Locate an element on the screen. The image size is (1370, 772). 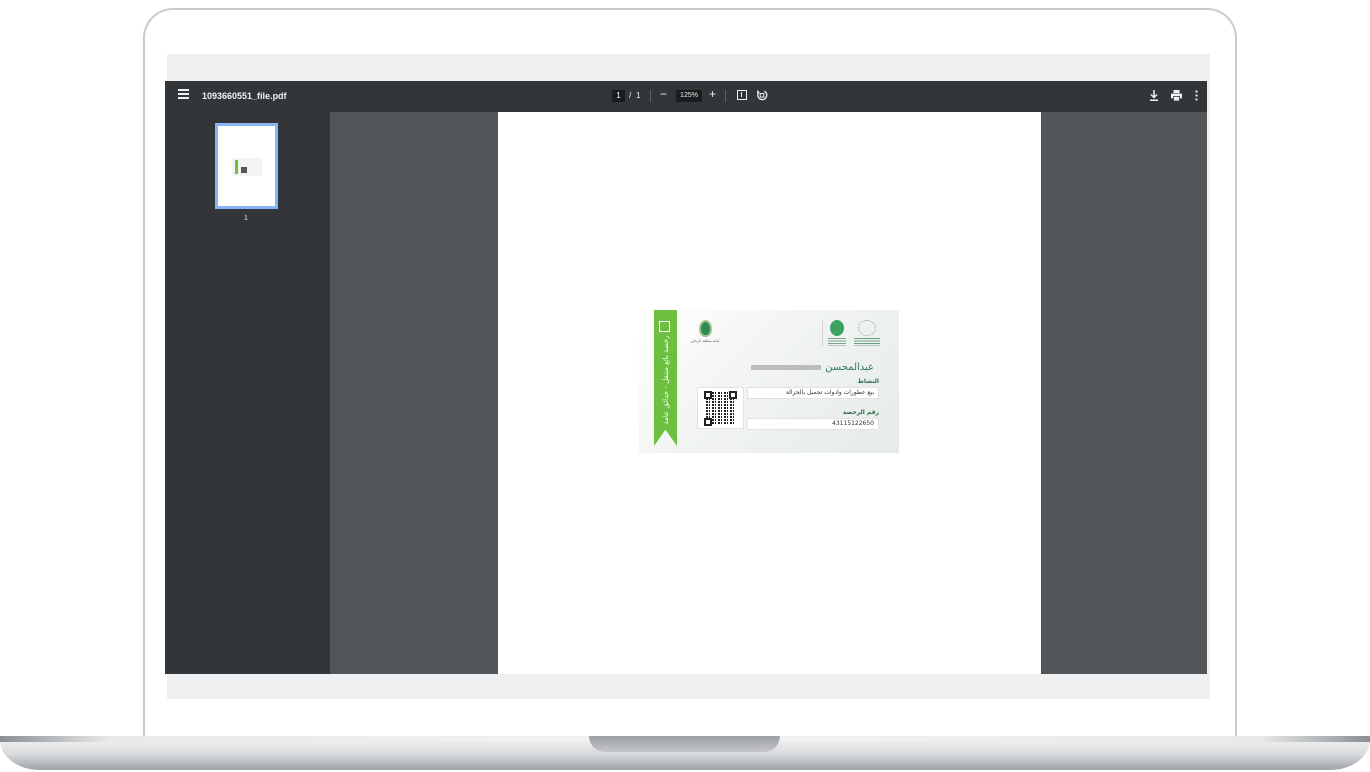
download-icon is located at coordinates (1154, 96).